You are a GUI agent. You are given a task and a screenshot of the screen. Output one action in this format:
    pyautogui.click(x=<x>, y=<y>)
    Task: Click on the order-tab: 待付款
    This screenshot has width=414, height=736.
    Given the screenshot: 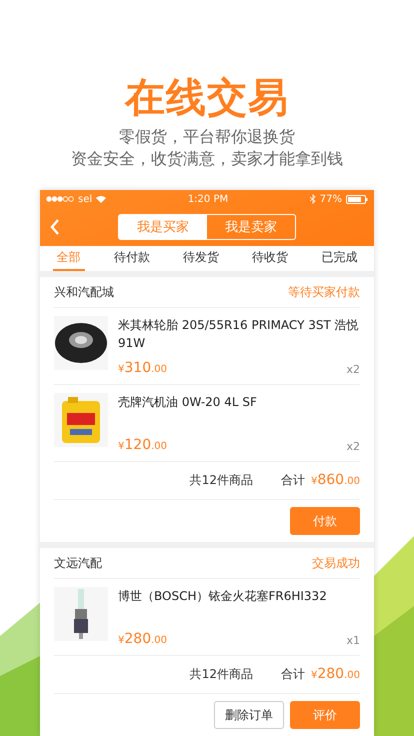 What is the action you would take?
    pyautogui.click(x=132, y=258)
    